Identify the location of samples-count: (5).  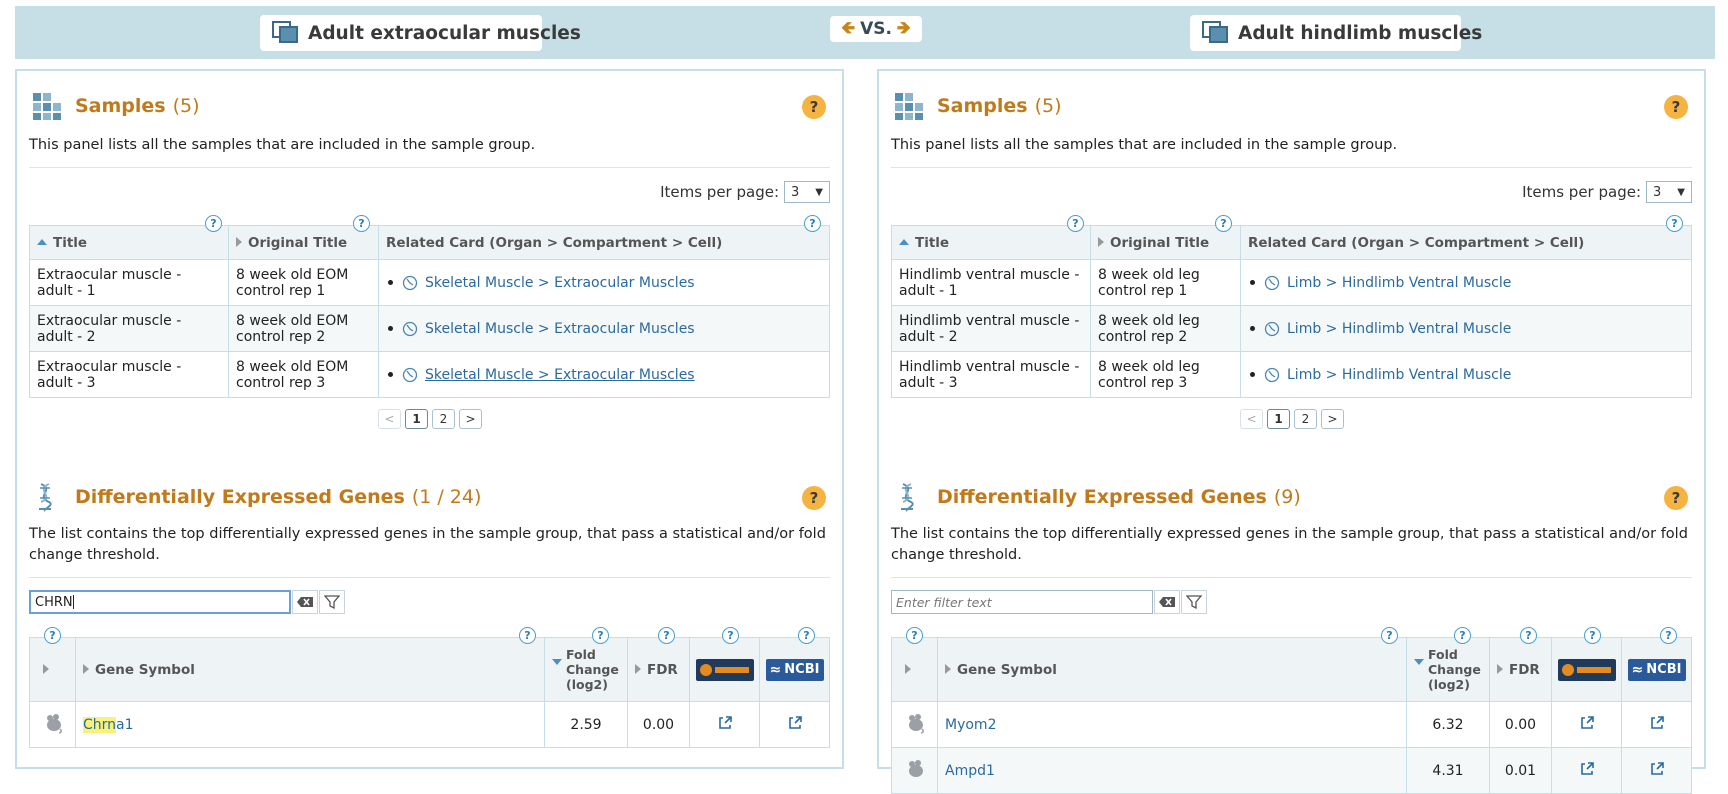
(1048, 106).